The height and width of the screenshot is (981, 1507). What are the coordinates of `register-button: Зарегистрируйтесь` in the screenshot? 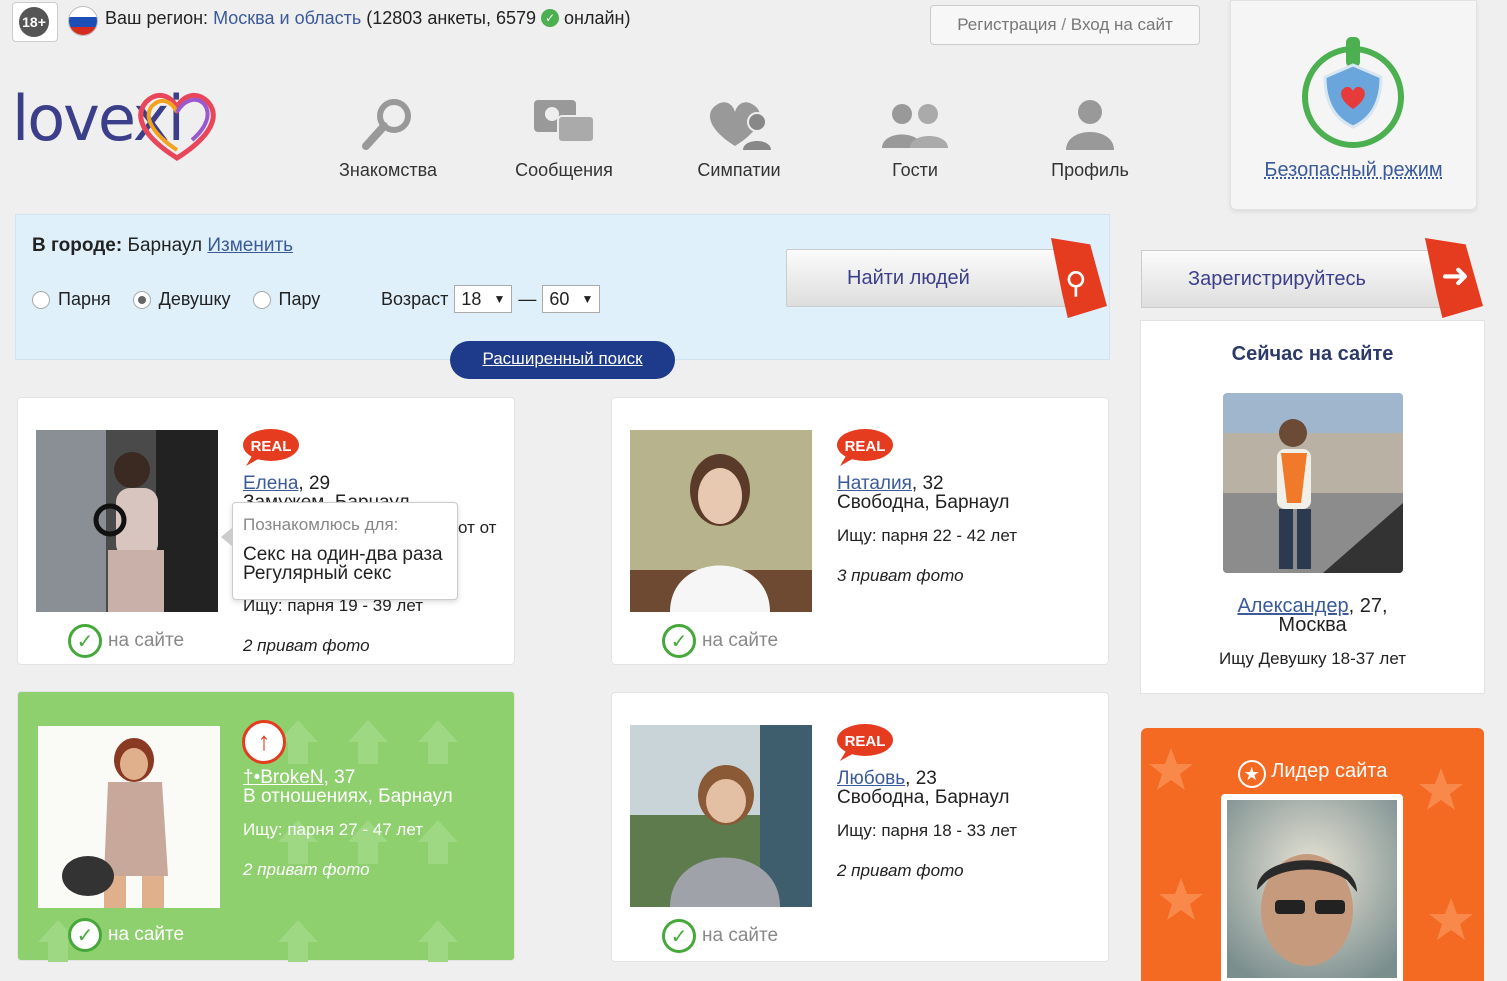 It's located at (1291, 279).